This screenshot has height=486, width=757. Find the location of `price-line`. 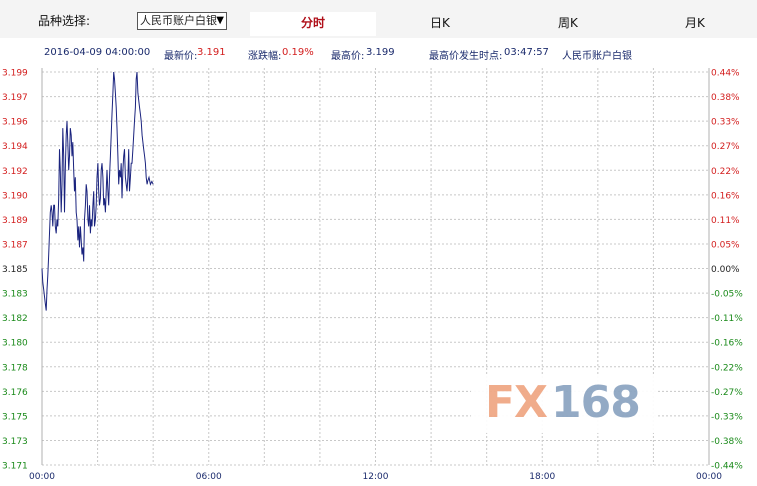

price-line is located at coordinates (97, 191).